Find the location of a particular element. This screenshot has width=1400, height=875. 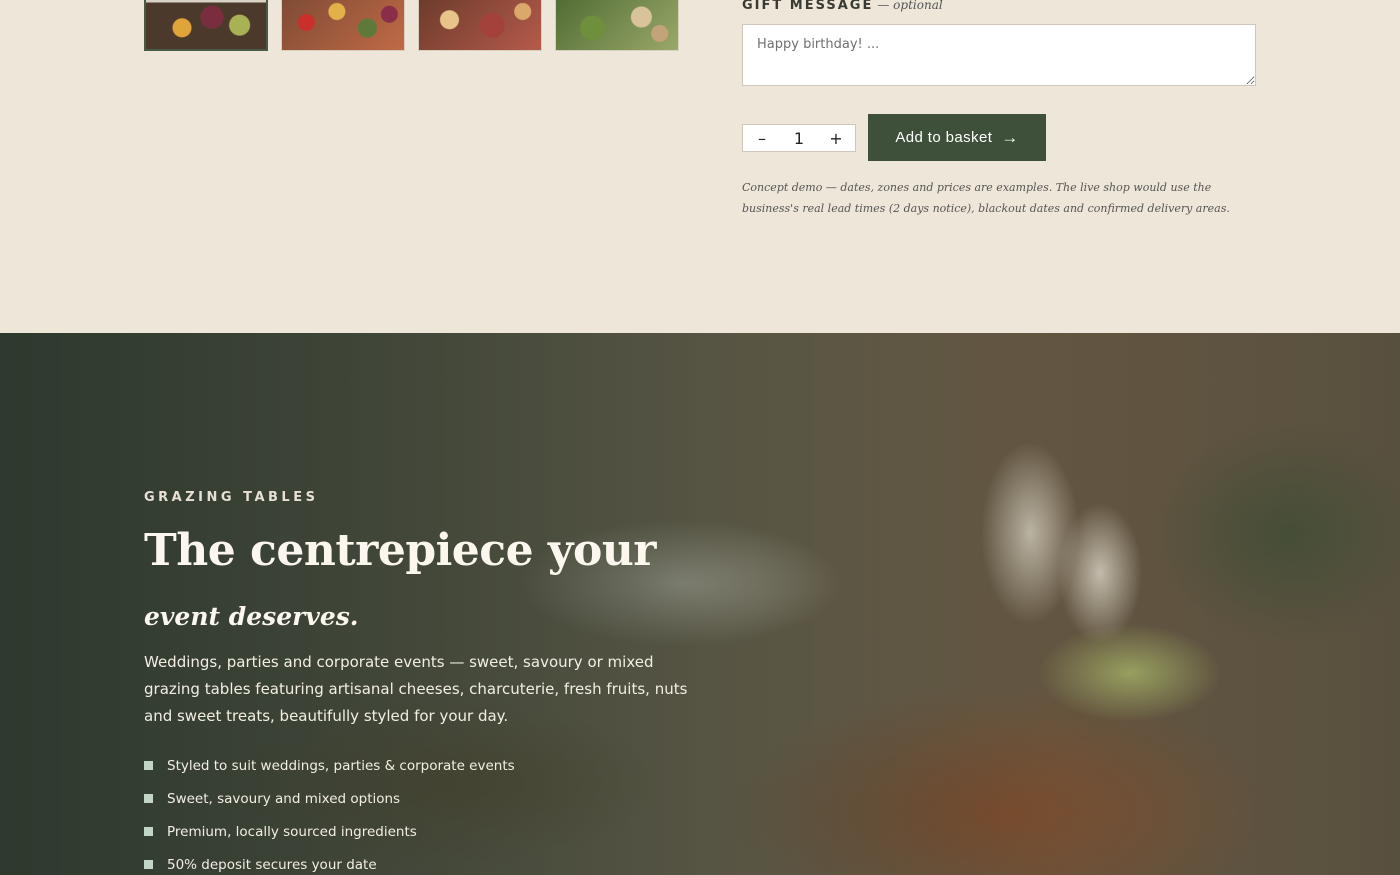

hero-headline: The centrepiece your event deserves. is located at coordinates (424, 584).